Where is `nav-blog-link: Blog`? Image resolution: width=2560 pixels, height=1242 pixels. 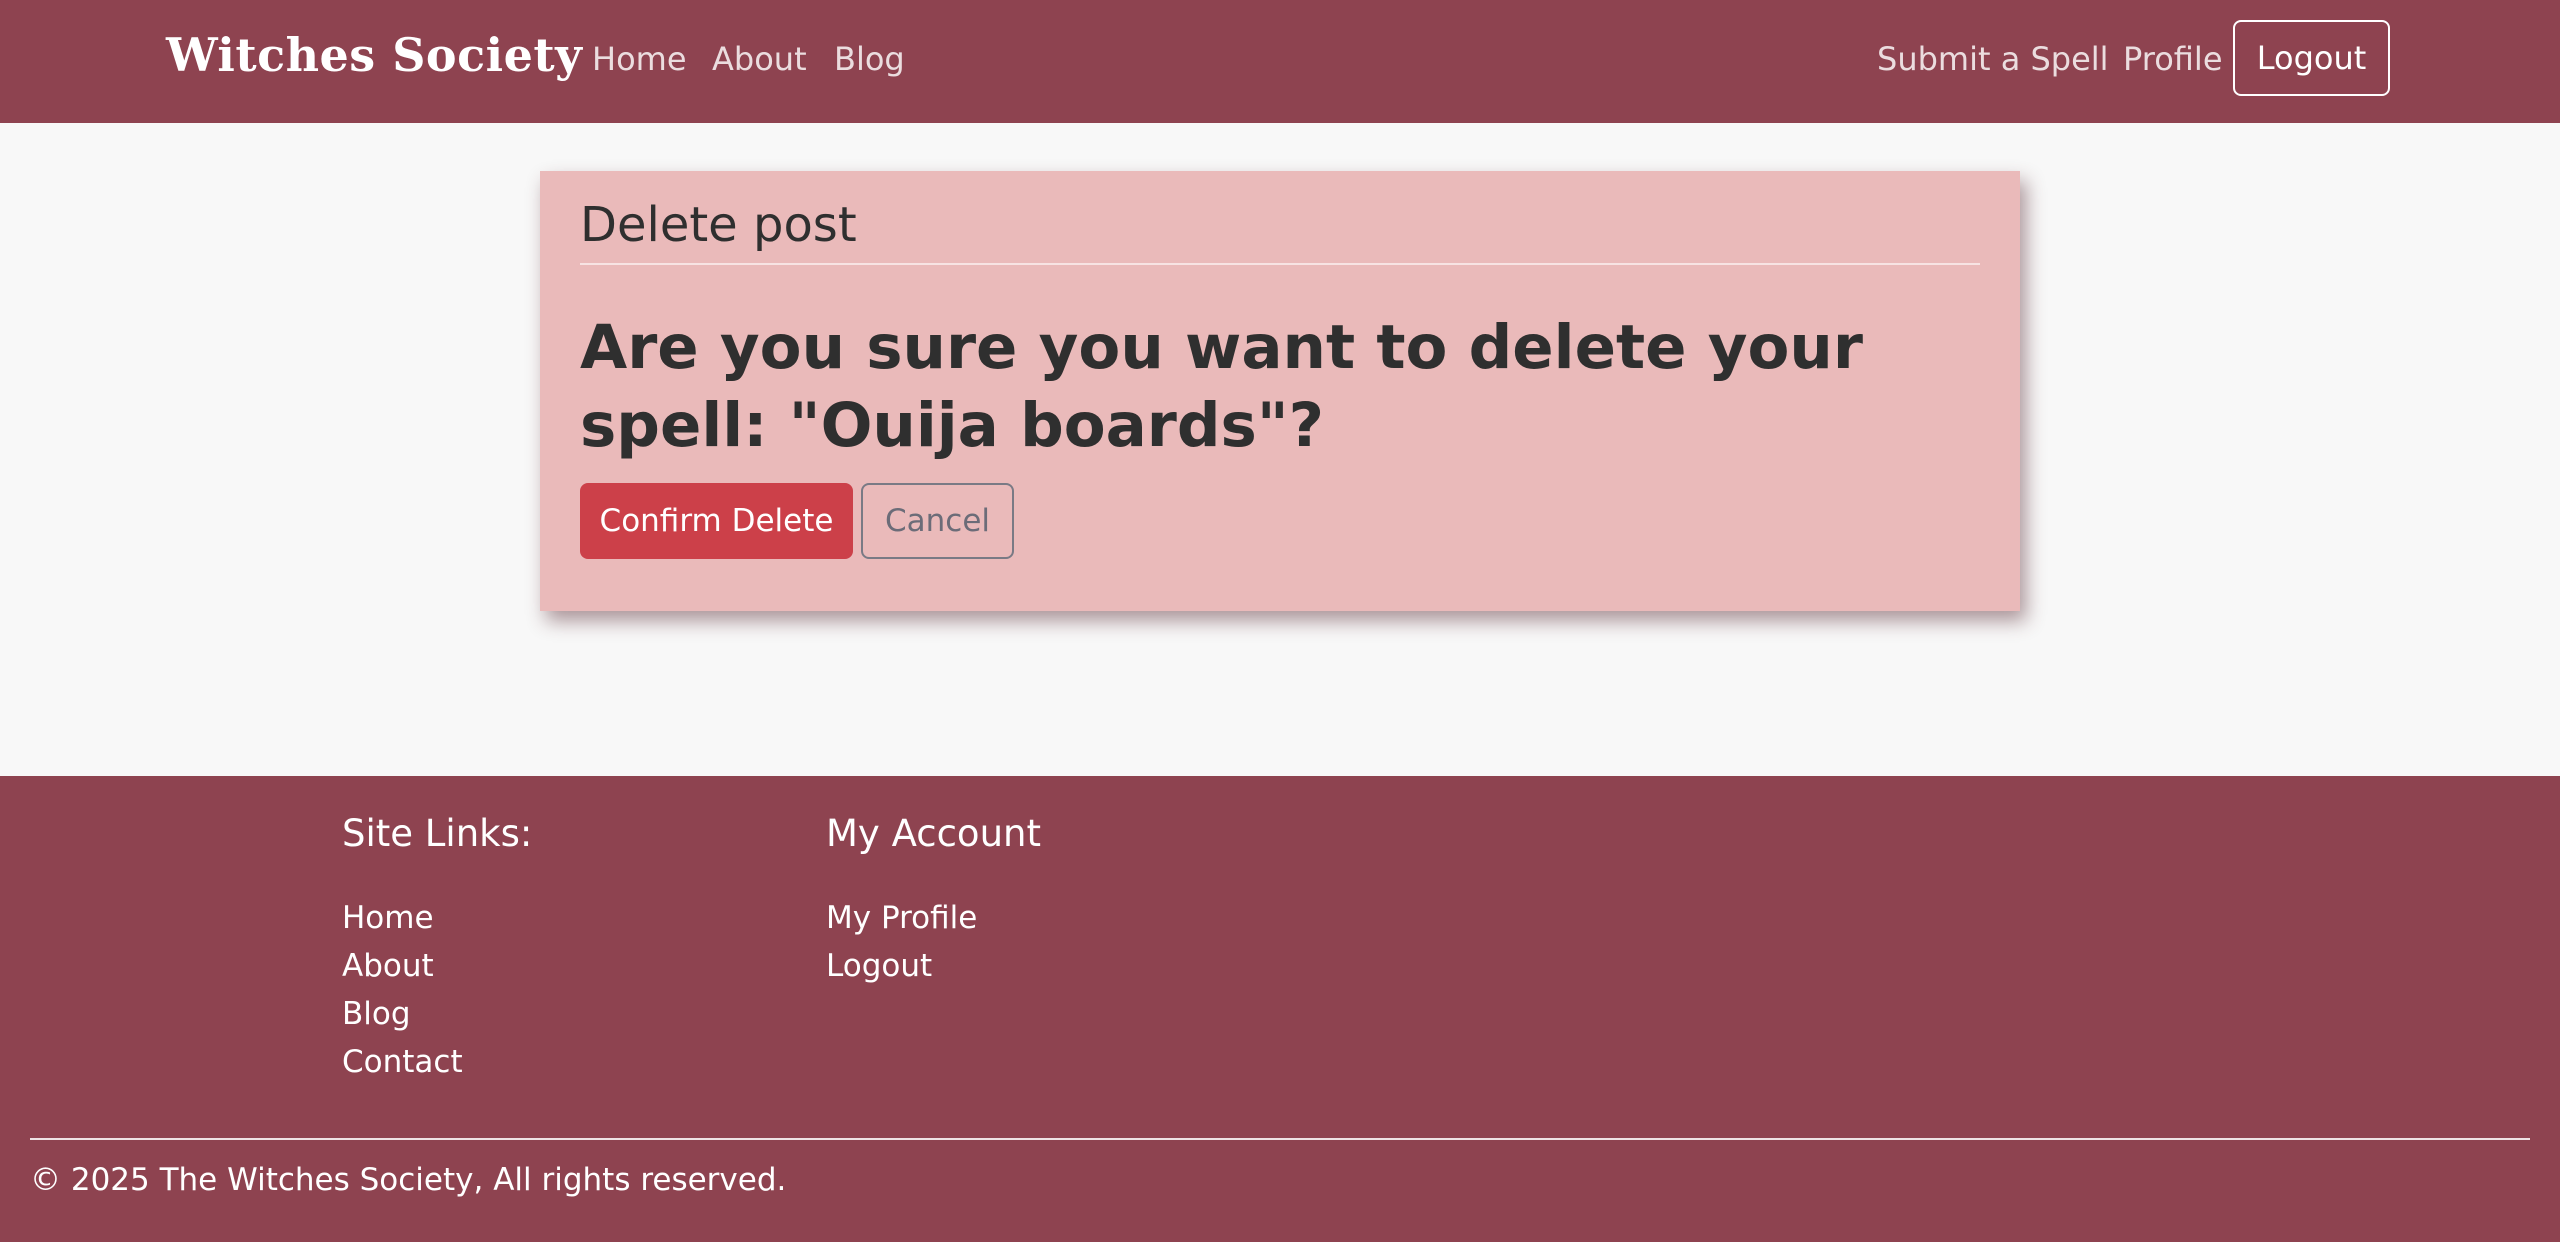
nav-blog-link: Blog is located at coordinates (869, 59).